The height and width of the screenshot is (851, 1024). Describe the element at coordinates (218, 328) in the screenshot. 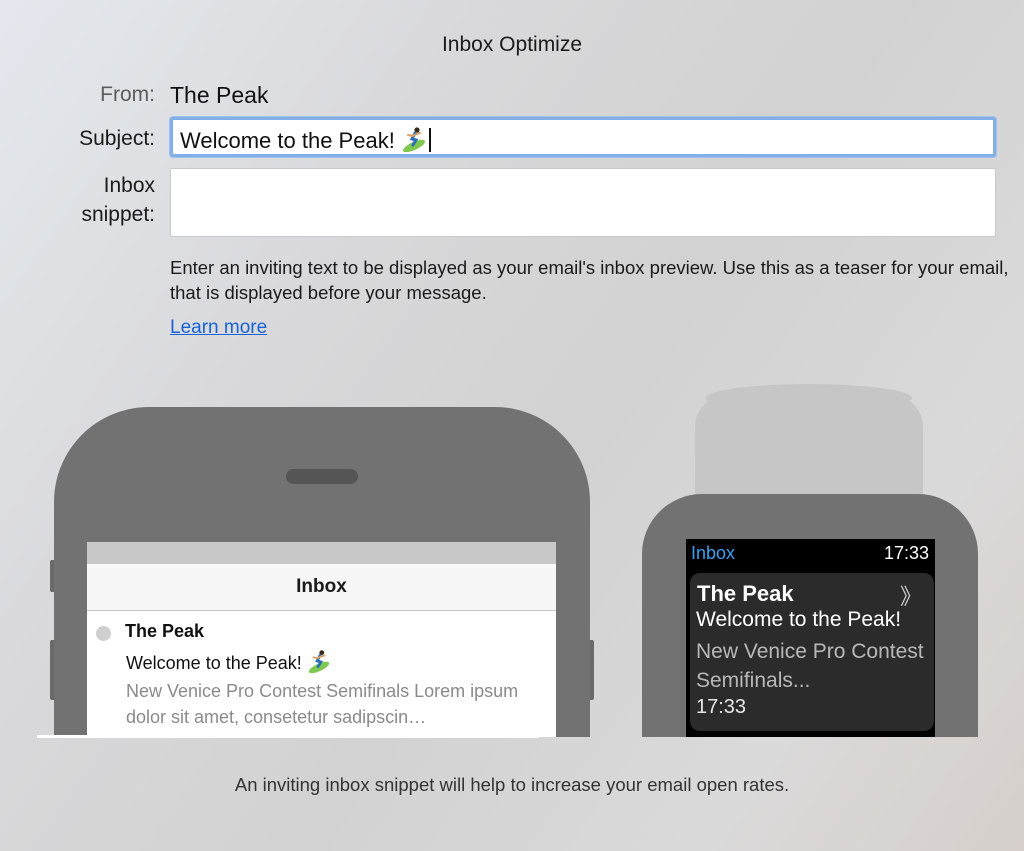

I see `learn-more-link: Learn more` at that location.